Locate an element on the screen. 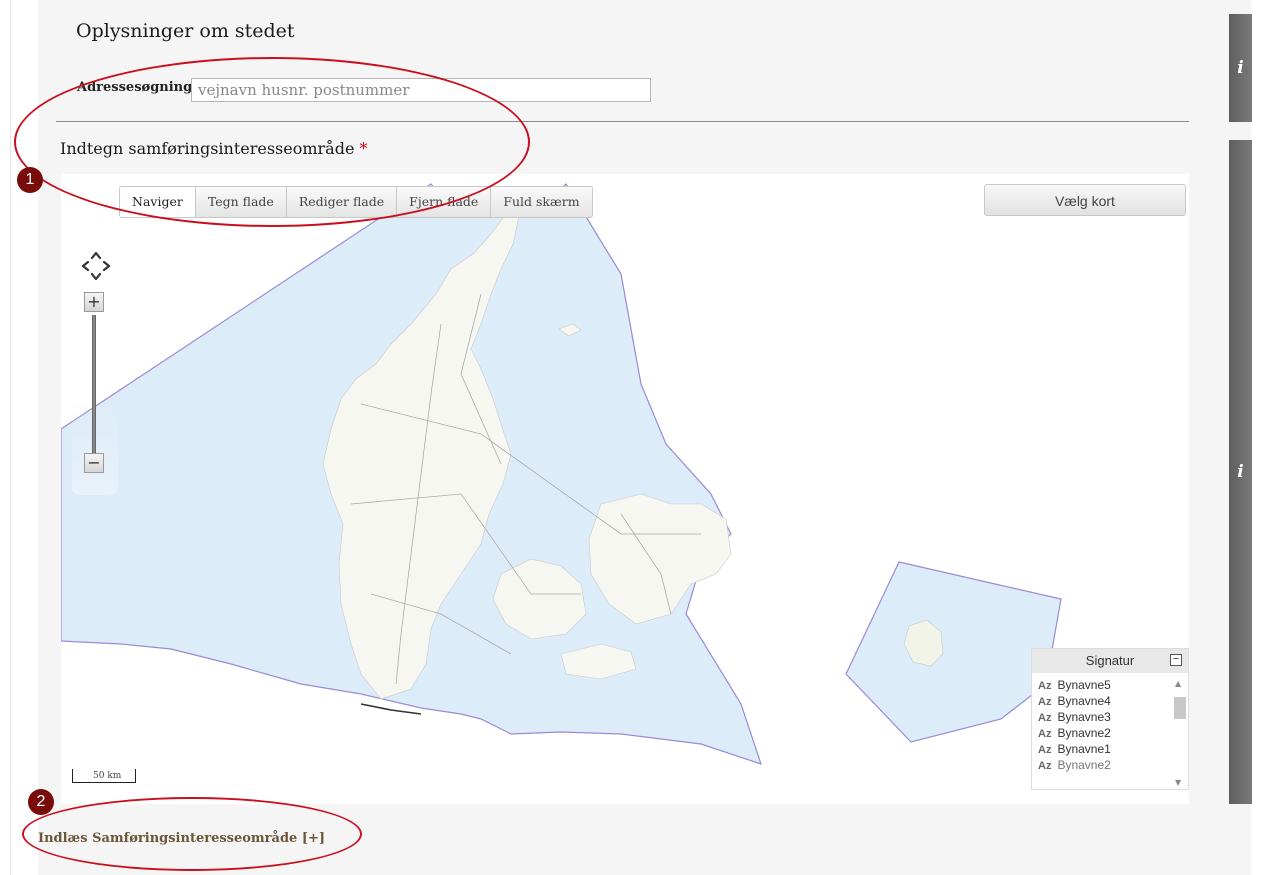 Image resolution: width=1263 pixels, height=875 pixels. legend-title: Signatur is located at coordinates (1110, 660).